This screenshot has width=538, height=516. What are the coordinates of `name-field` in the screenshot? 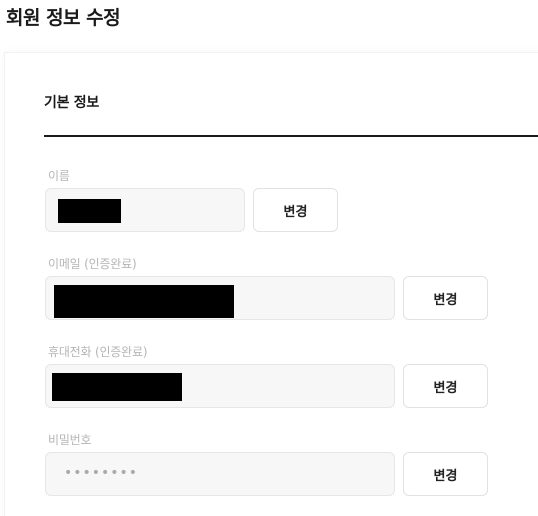 It's located at (145, 210).